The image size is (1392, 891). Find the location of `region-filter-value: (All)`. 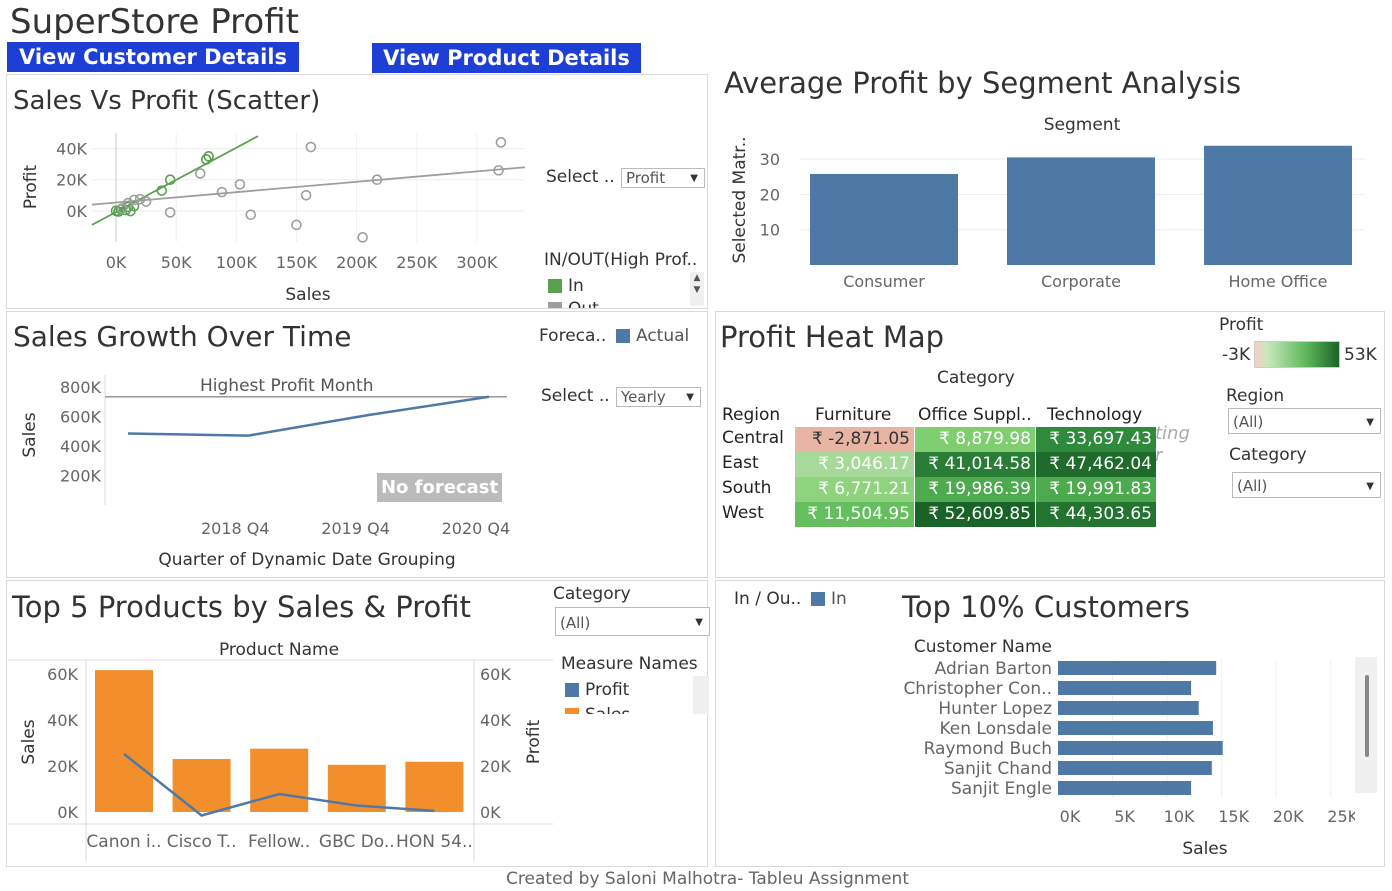

region-filter-value: (All) is located at coordinates (1248, 422).